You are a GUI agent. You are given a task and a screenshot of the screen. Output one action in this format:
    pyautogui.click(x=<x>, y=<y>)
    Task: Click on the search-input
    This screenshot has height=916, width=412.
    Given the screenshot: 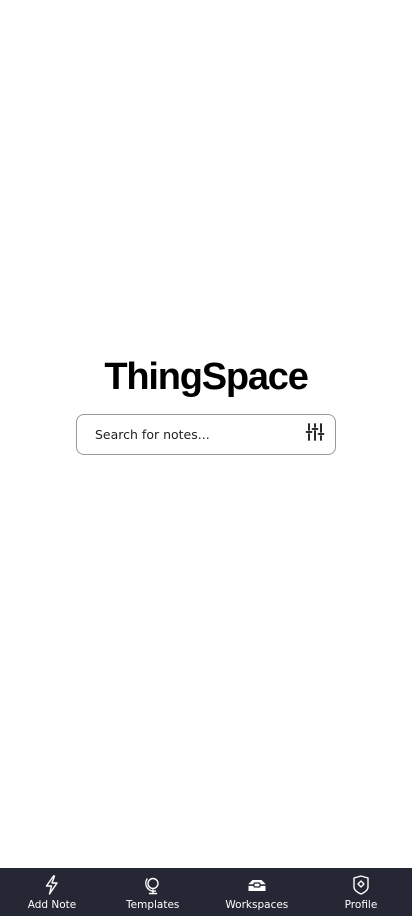 What is the action you would take?
    pyautogui.click(x=199, y=434)
    